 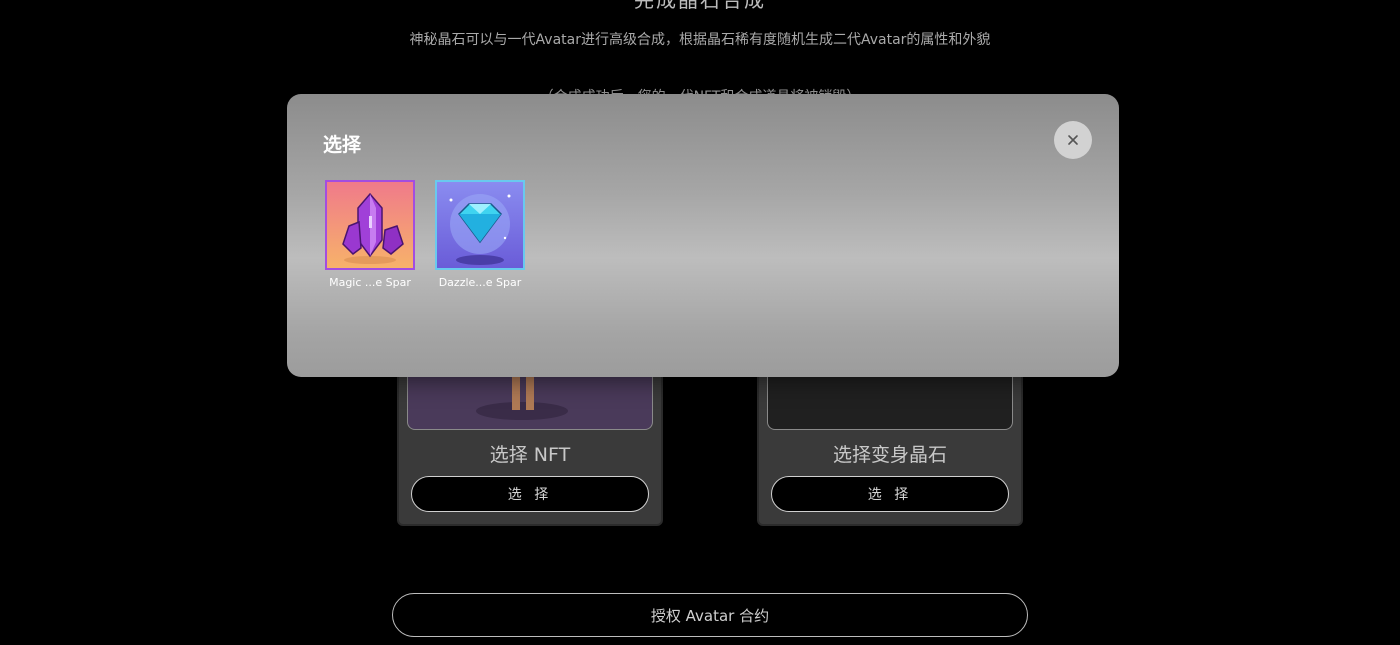 What do you see at coordinates (530, 494) in the screenshot?
I see `select-nft-button: 选 择` at bounding box center [530, 494].